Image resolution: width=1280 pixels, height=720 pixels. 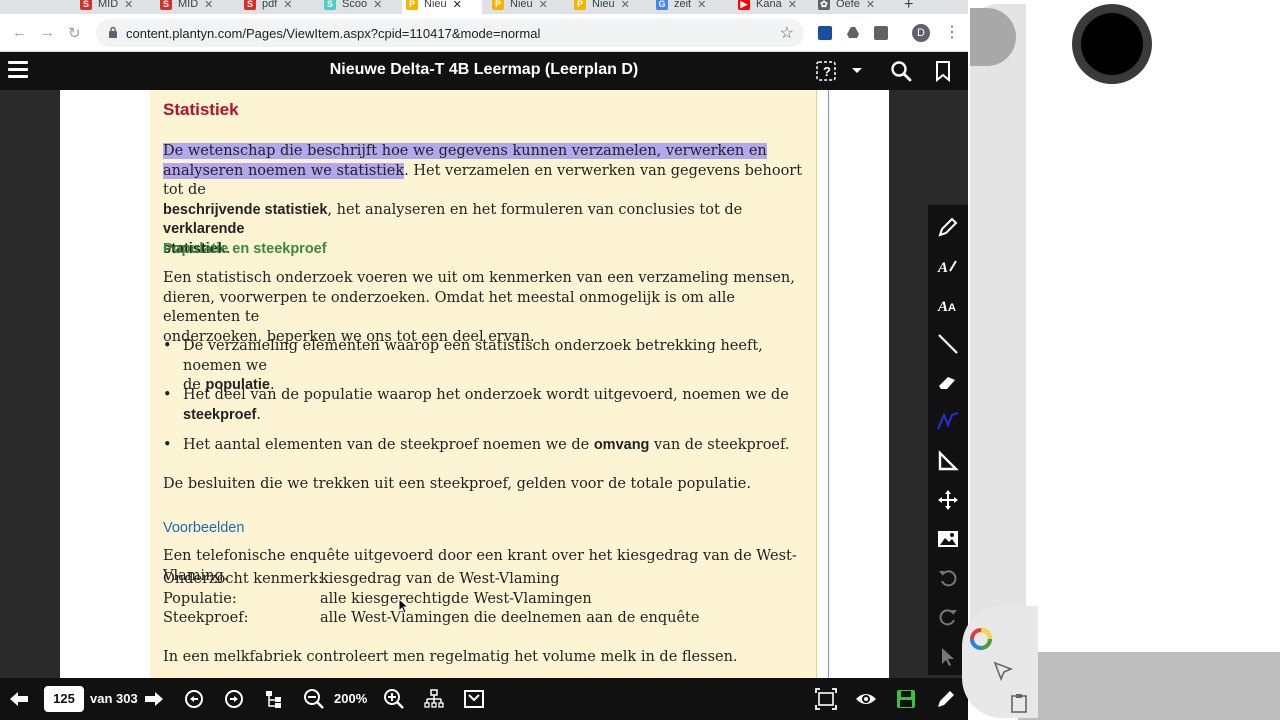 What do you see at coordinates (284, 170) in the screenshot?
I see `highlighted-text: analyseren noemen we statistiek` at bounding box center [284, 170].